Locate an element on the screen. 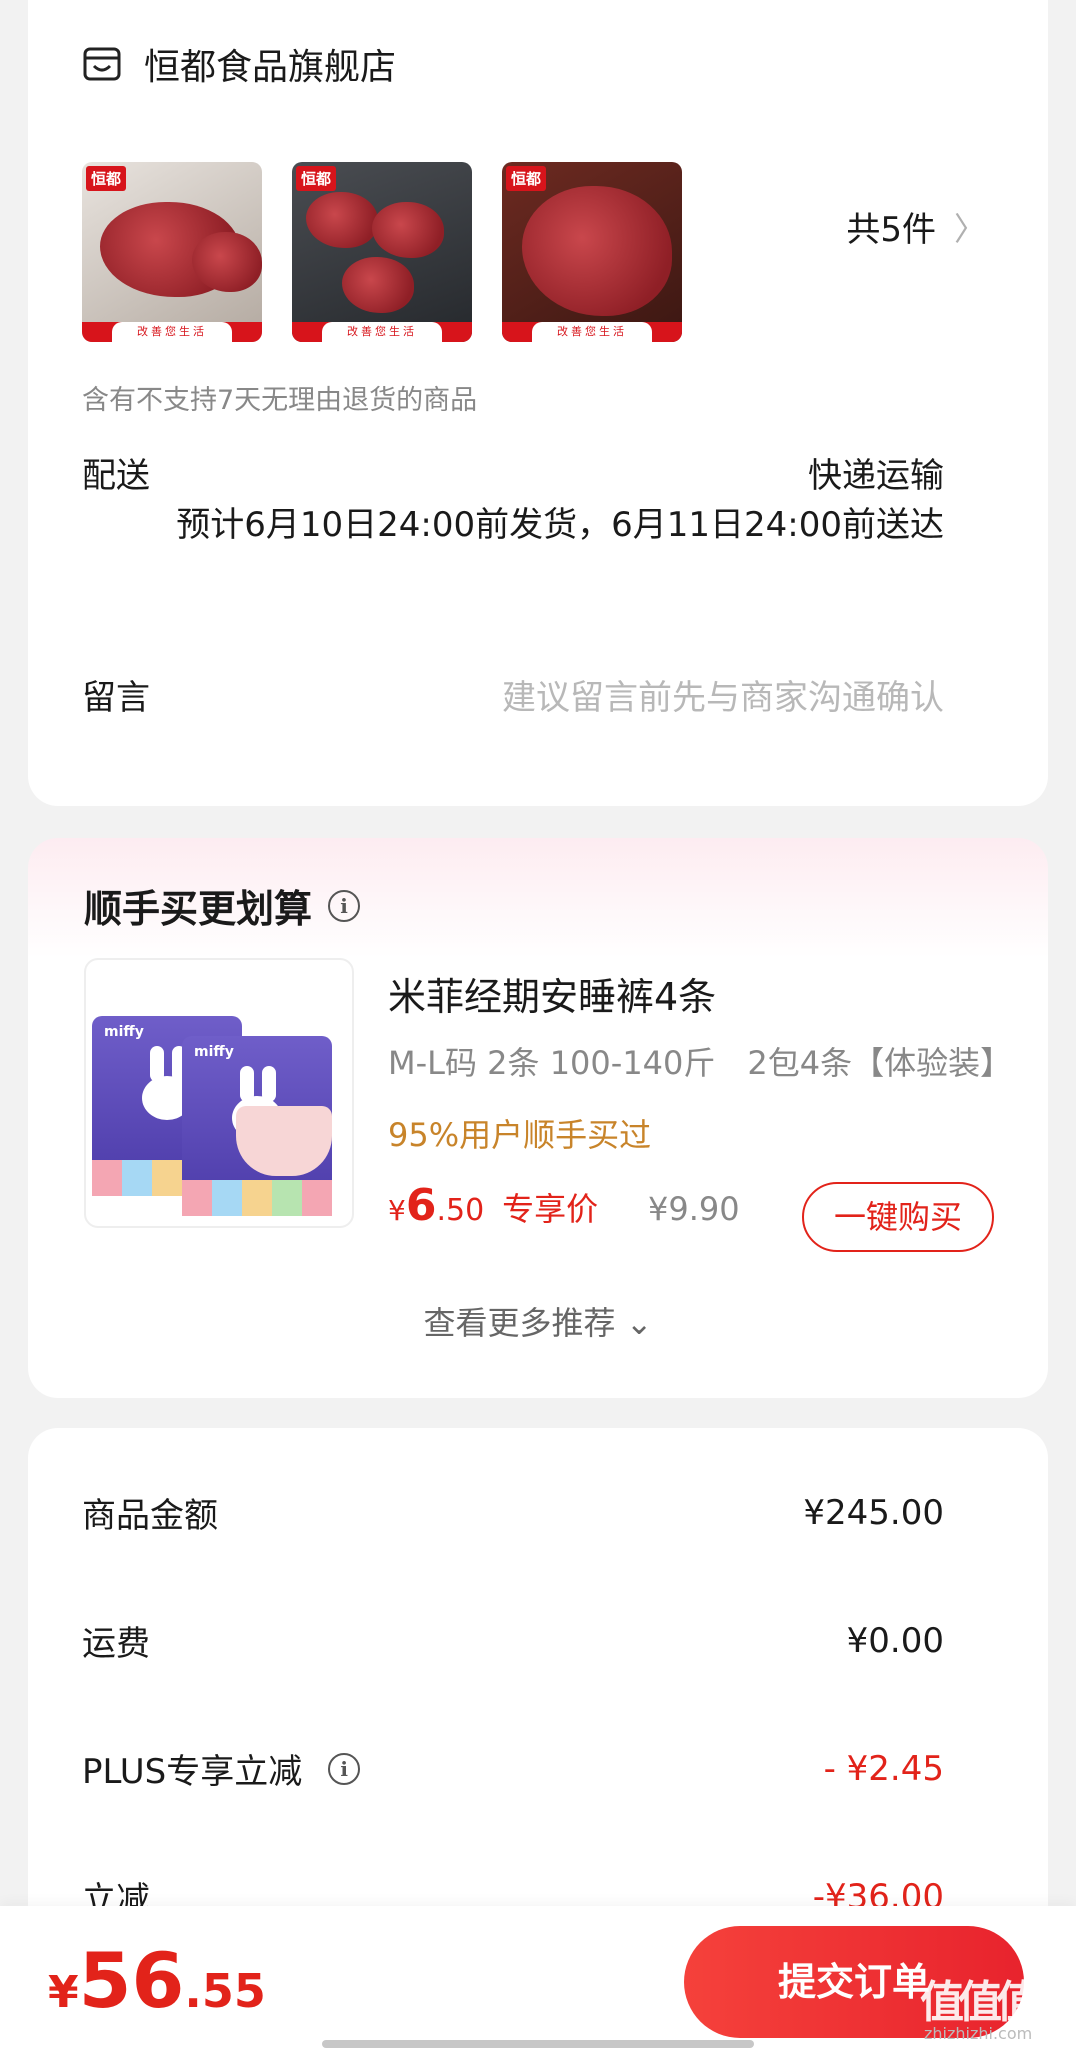 This screenshot has height=2052, width=1076. recommend-title-text: 顺手买更划算 is located at coordinates (198, 909).